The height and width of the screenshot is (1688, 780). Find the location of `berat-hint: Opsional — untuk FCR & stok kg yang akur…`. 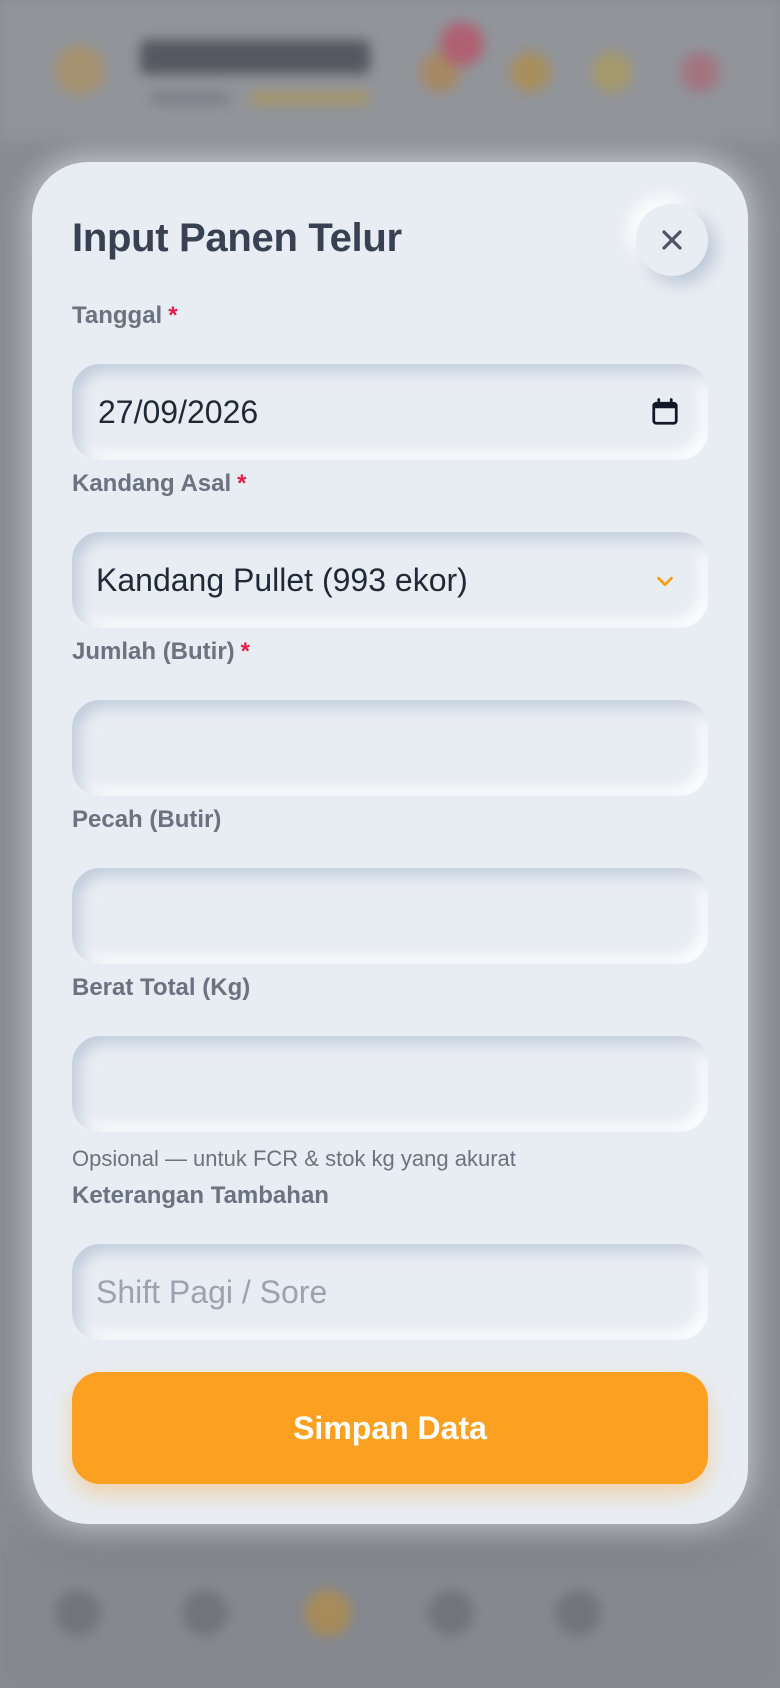

berat-hint: Opsional — untuk FCR & stok kg yang akur… is located at coordinates (294, 1158).